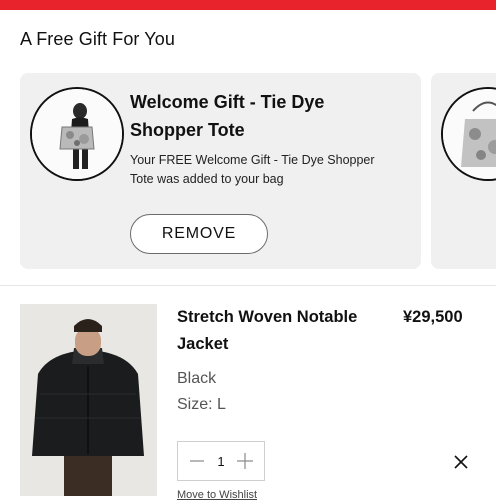  I want to click on next-gift-image, so click(468, 134).